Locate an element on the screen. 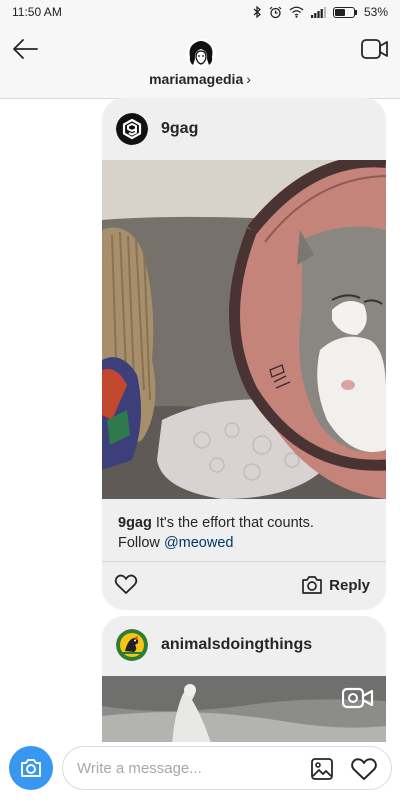 The height and width of the screenshot is (800, 400). battery-fill is located at coordinates (339, 12).